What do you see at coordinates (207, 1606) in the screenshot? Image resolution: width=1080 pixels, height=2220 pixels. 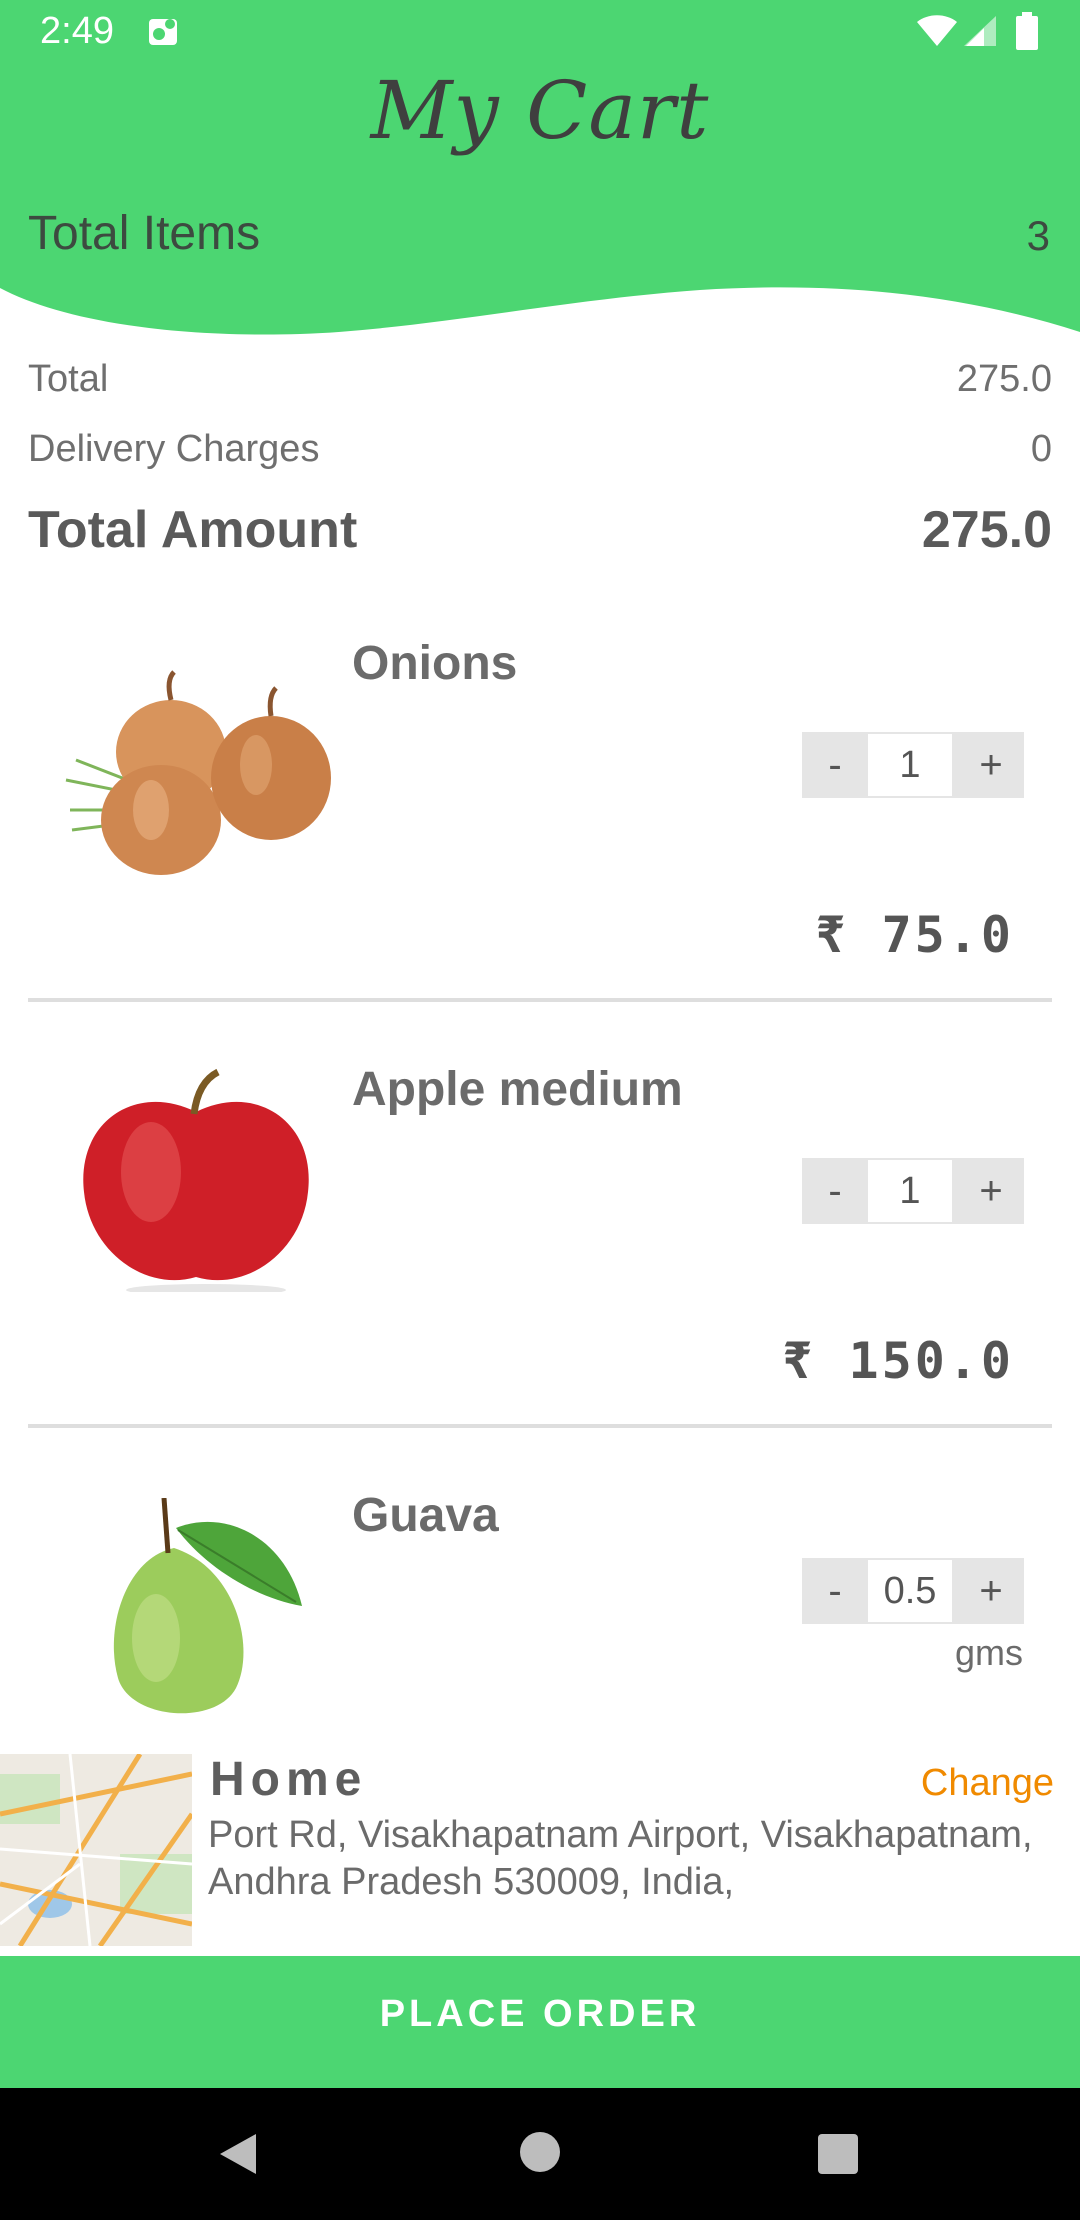 I see `guava-image` at bounding box center [207, 1606].